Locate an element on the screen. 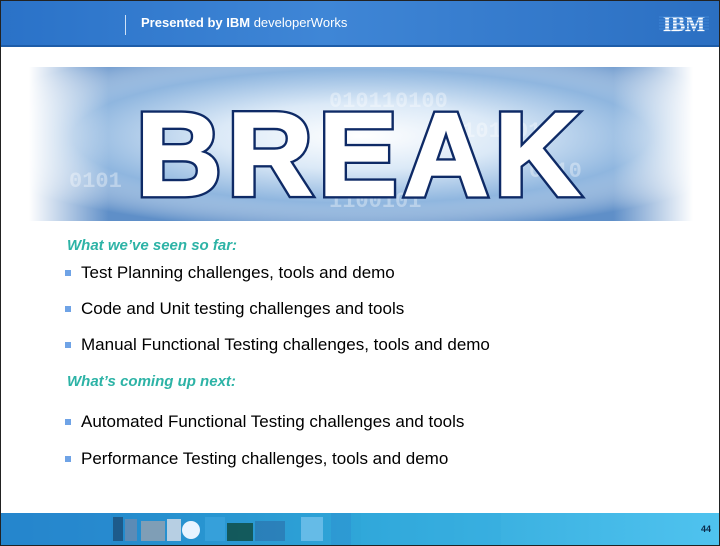  footer-bar: 44 is located at coordinates (360, 529).